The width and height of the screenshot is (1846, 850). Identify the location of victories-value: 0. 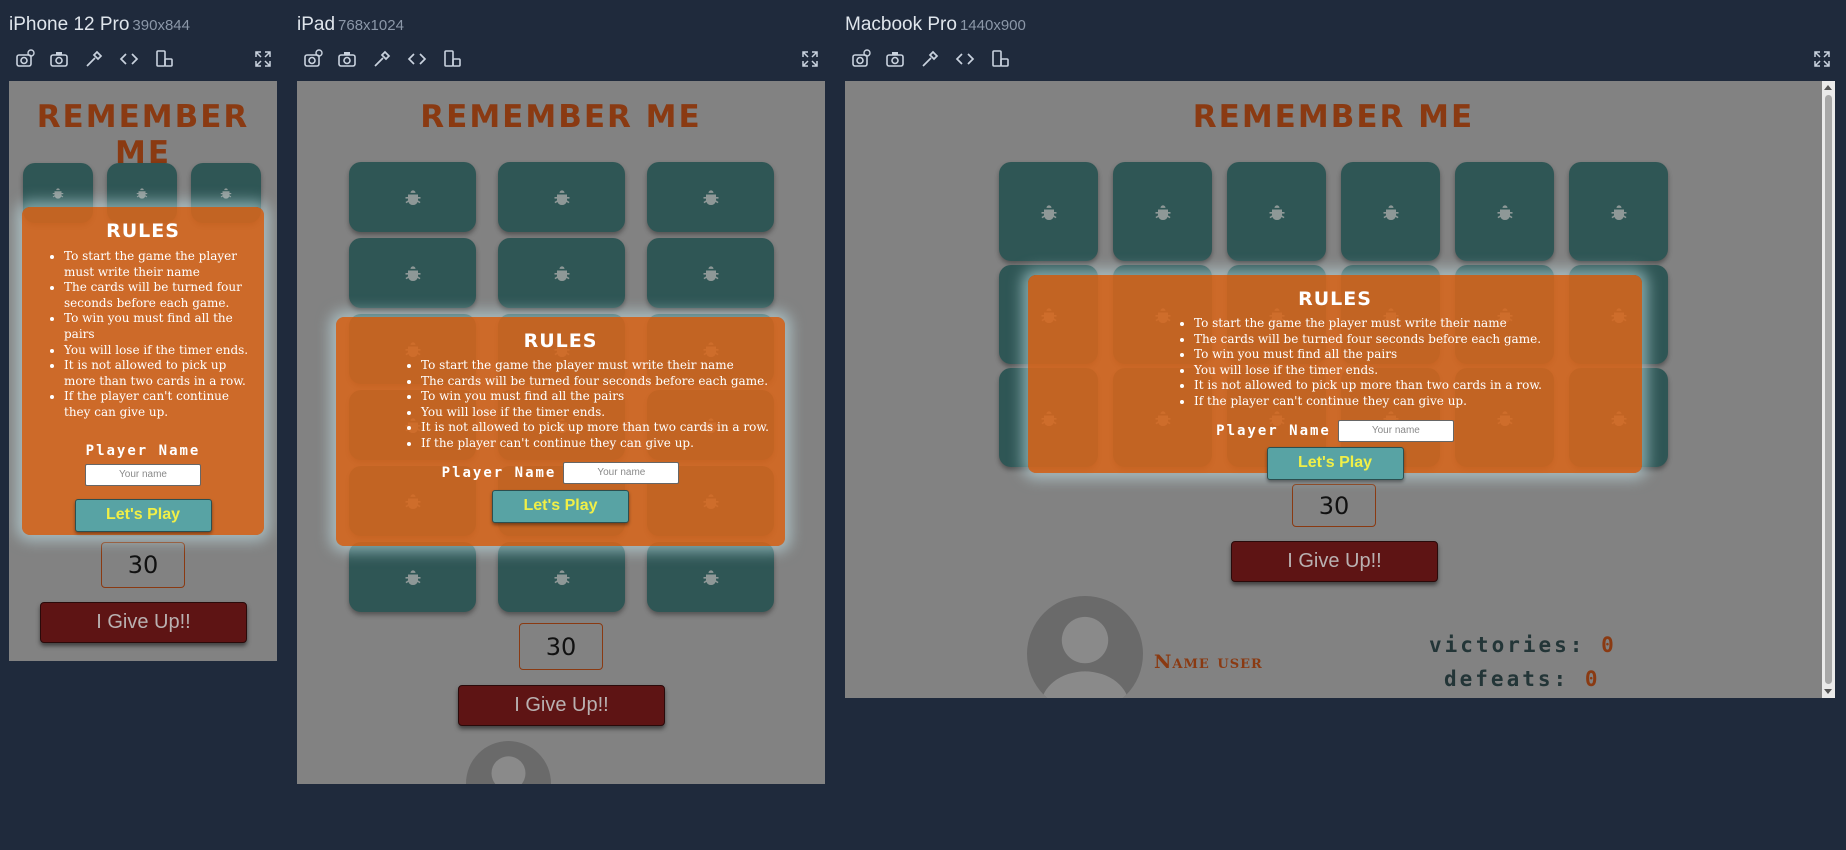
(1609, 645).